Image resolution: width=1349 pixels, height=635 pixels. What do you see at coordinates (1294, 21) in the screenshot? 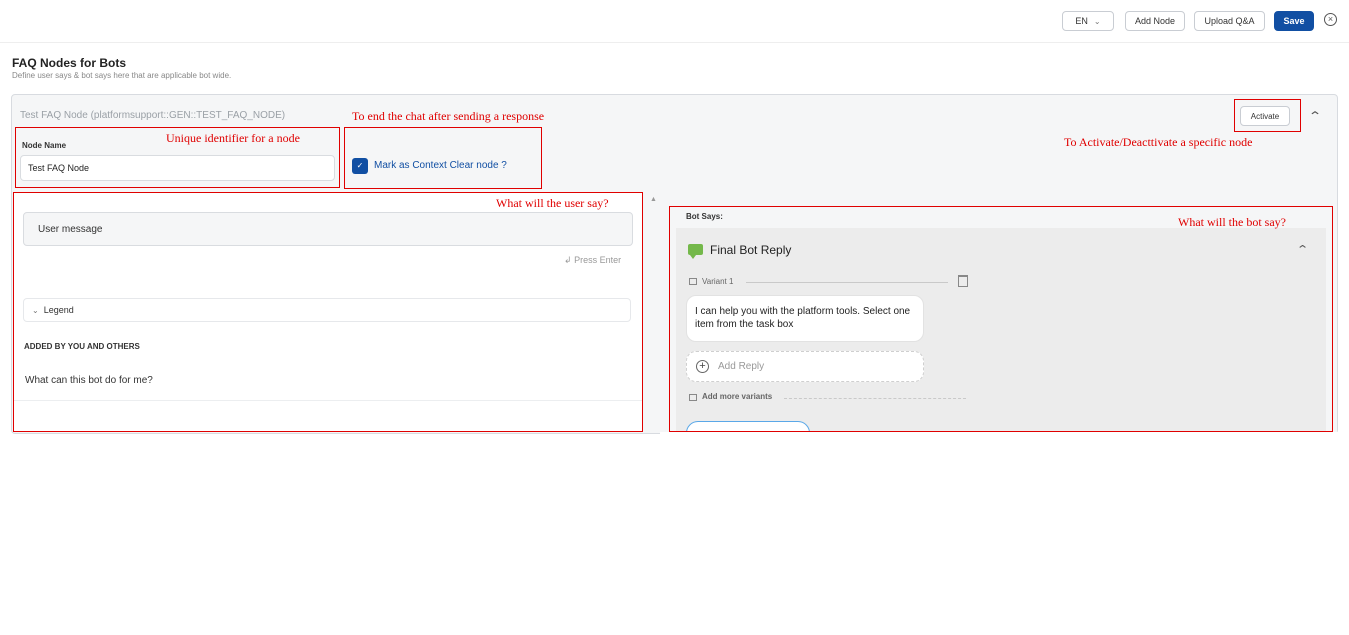
I see `save-button: Save` at bounding box center [1294, 21].